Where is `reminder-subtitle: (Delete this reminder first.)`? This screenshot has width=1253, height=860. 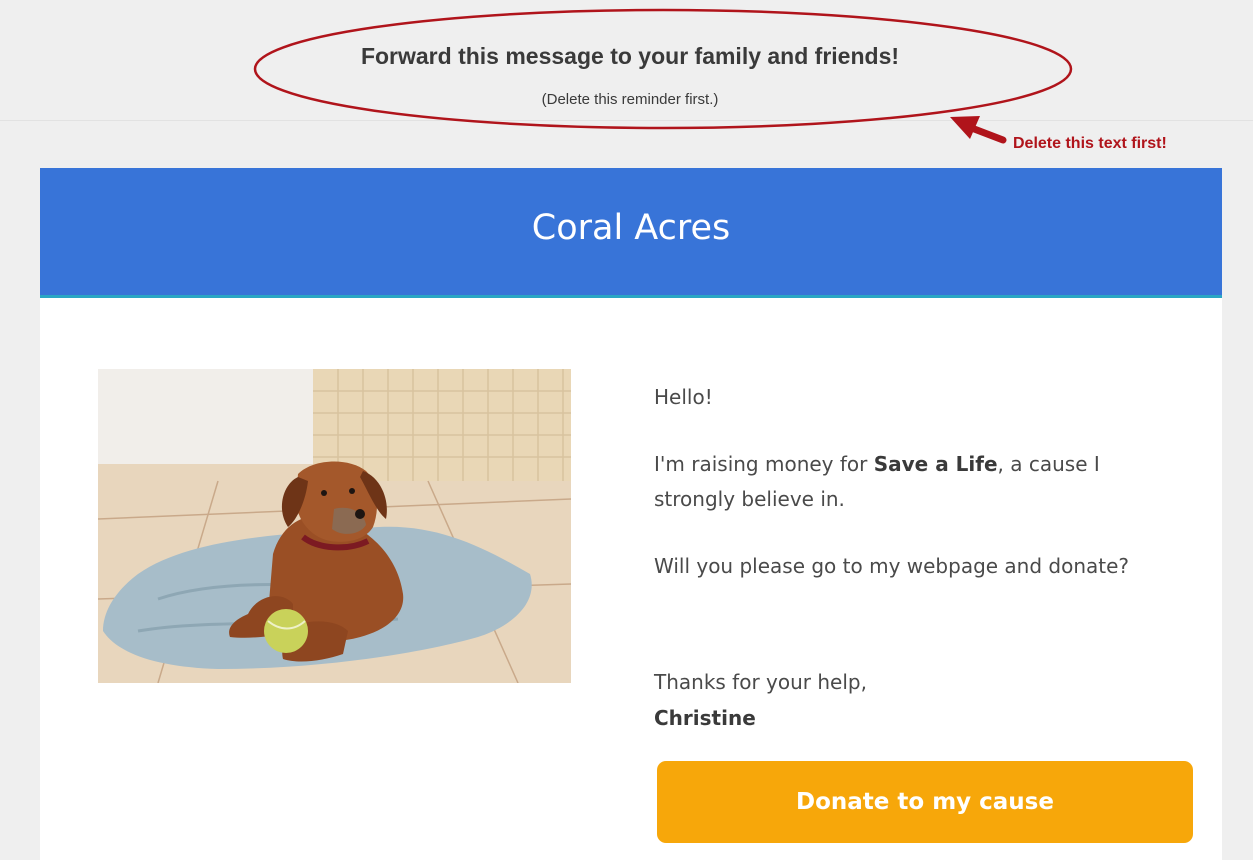
reminder-subtitle: (Delete this reminder first.) is located at coordinates (630, 99).